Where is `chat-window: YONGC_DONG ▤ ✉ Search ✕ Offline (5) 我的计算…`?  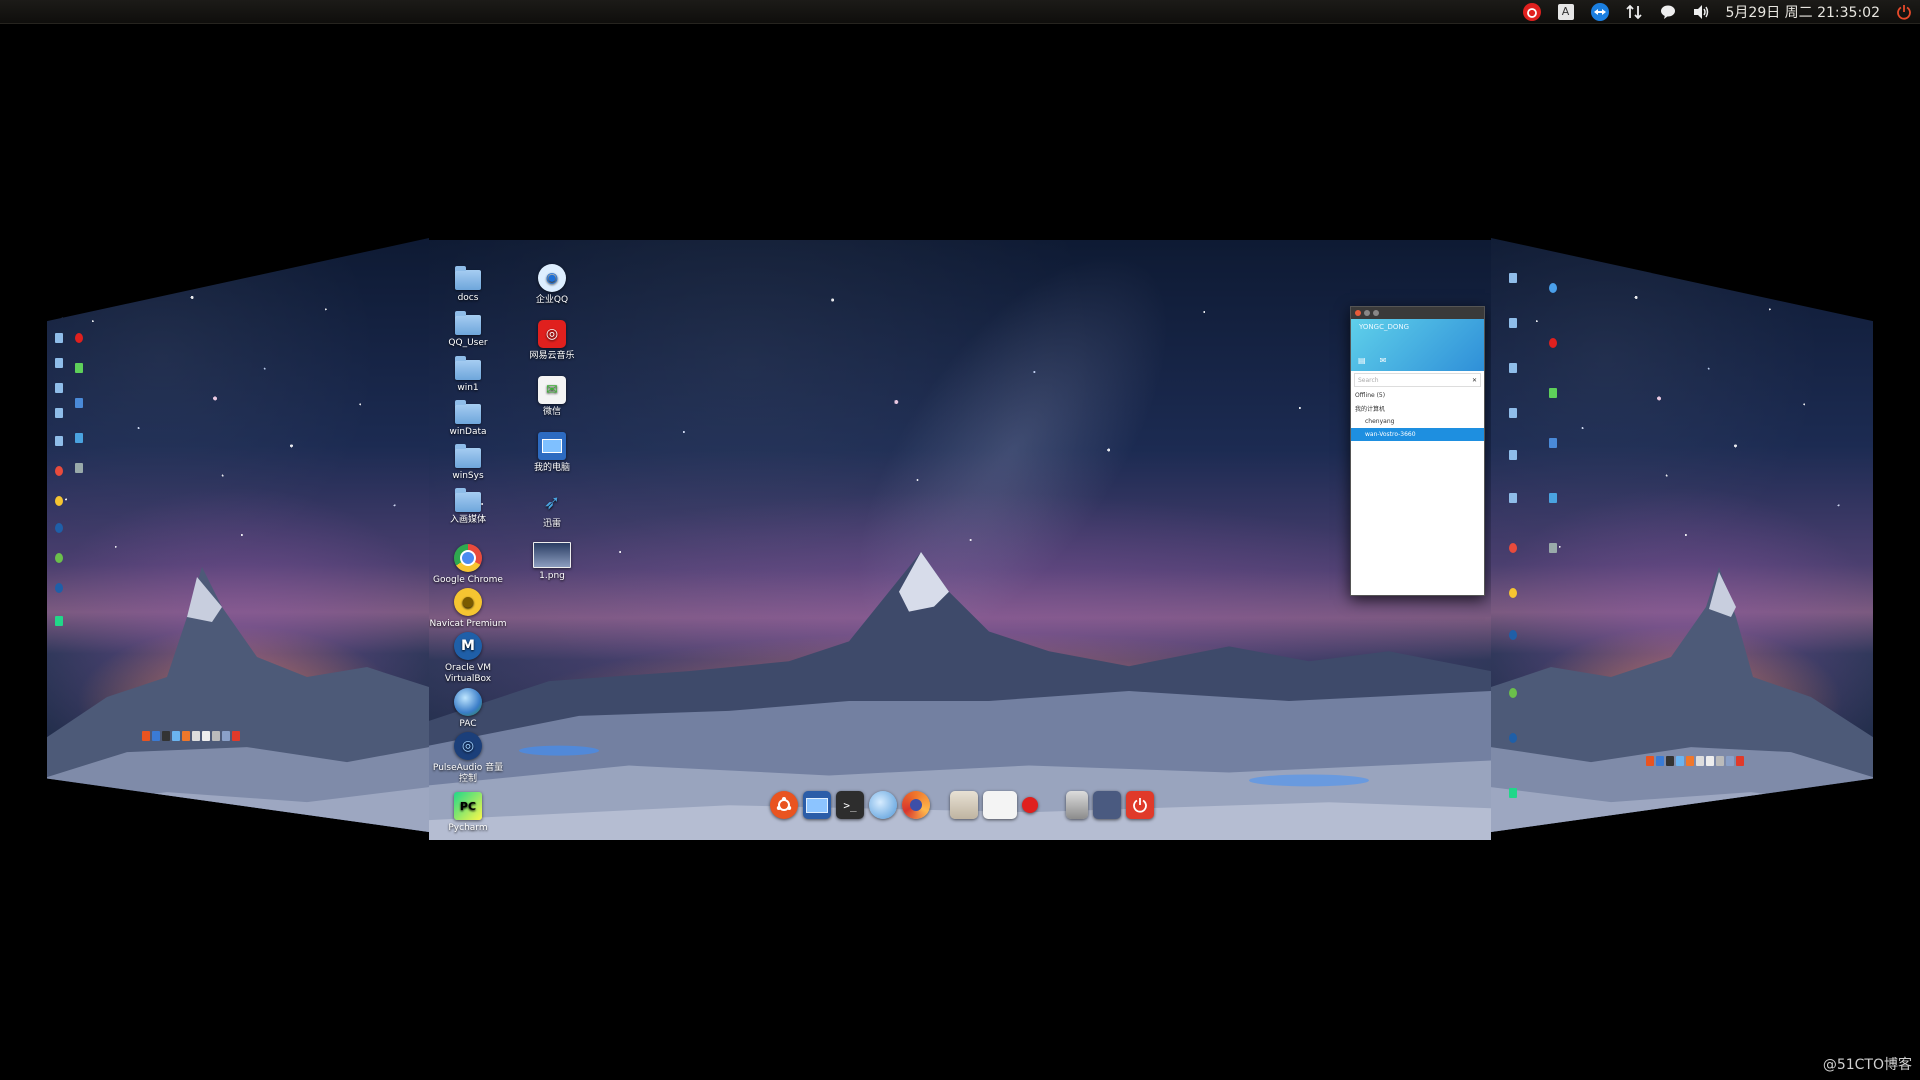 chat-window: YONGC_DONG ▤ ✉ Search ✕ Offline (5) 我的计算… is located at coordinates (1417, 451).